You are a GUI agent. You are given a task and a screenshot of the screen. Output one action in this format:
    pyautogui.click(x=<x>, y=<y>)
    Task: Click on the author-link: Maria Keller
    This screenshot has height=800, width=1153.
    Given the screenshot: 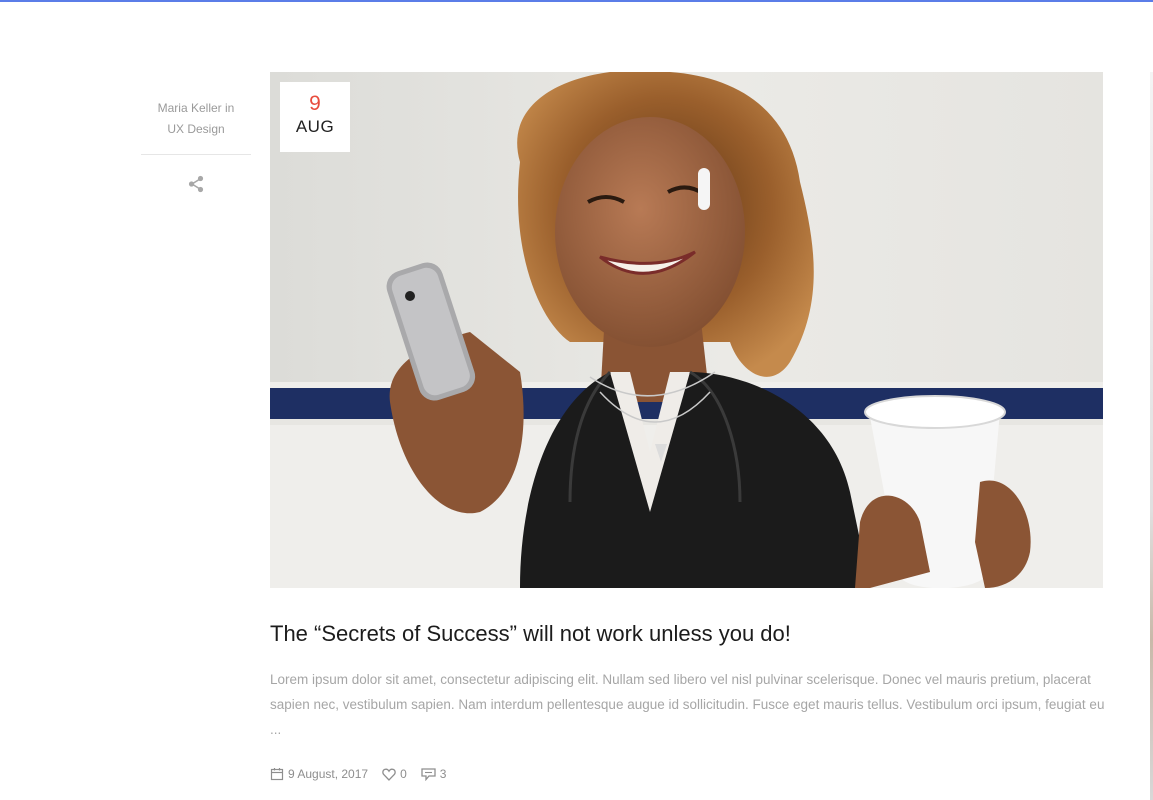 What is the action you would take?
    pyautogui.click(x=190, y=108)
    